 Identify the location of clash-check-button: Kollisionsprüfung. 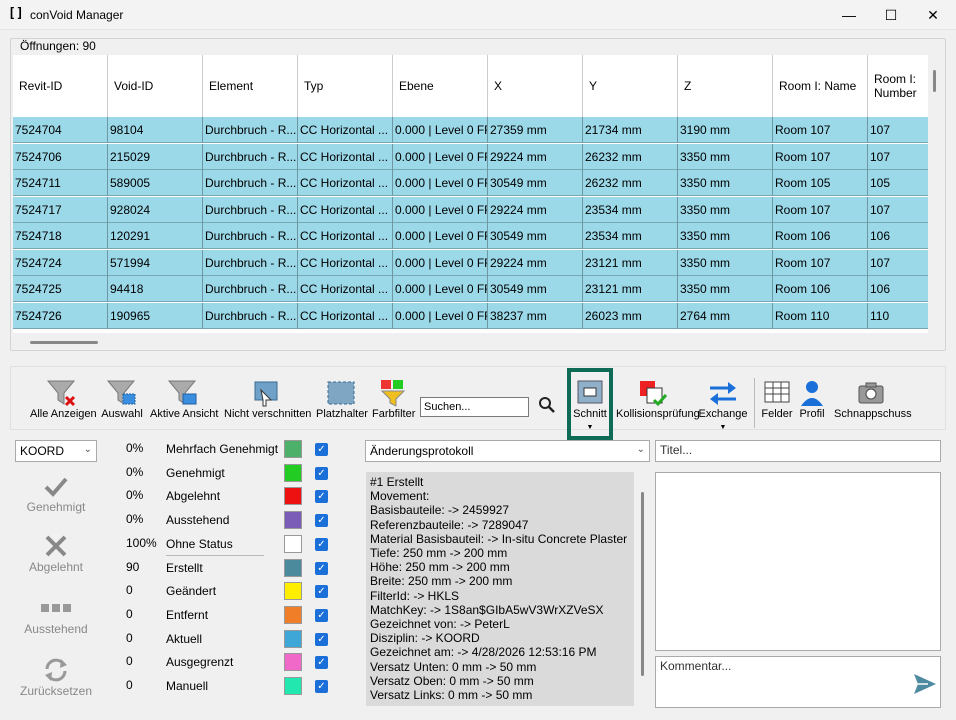
(658, 399).